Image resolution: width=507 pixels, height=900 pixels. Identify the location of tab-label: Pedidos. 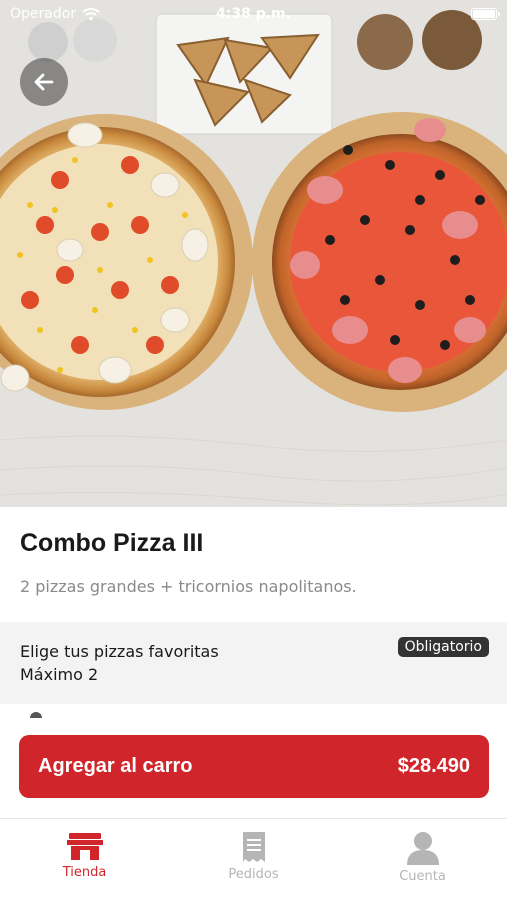
(253, 874).